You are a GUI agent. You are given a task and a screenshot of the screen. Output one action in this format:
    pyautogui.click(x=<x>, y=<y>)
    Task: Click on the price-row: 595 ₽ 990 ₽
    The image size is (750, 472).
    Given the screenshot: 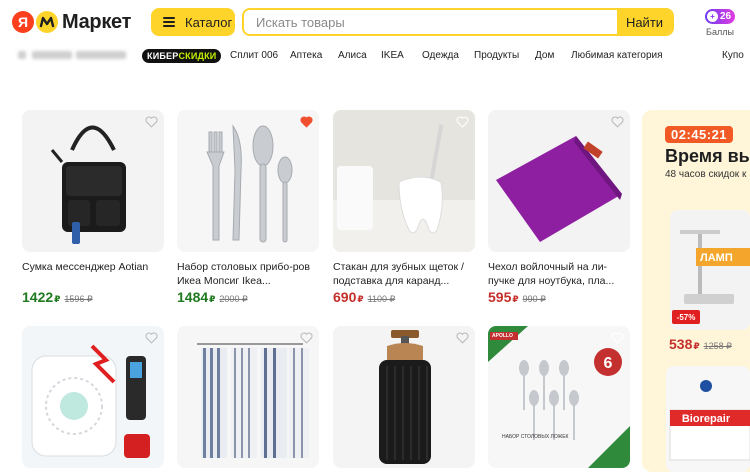 What is the action you would take?
    pyautogui.click(x=560, y=297)
    